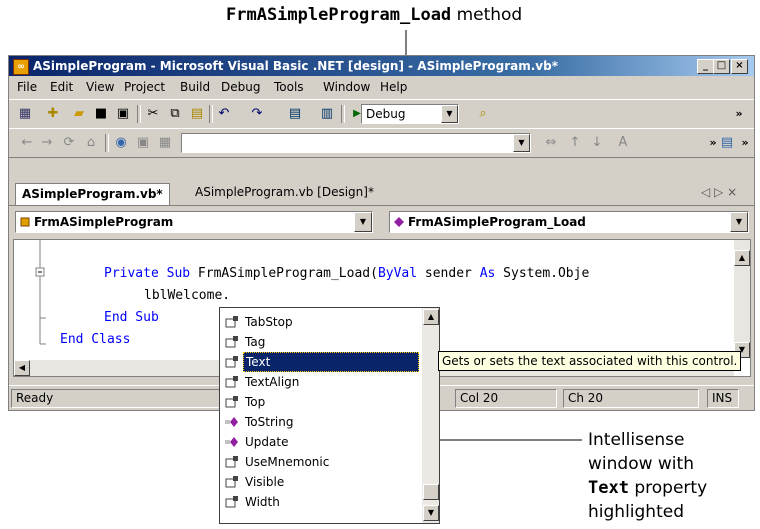  I want to click on back-icon: ←, so click(27, 143).